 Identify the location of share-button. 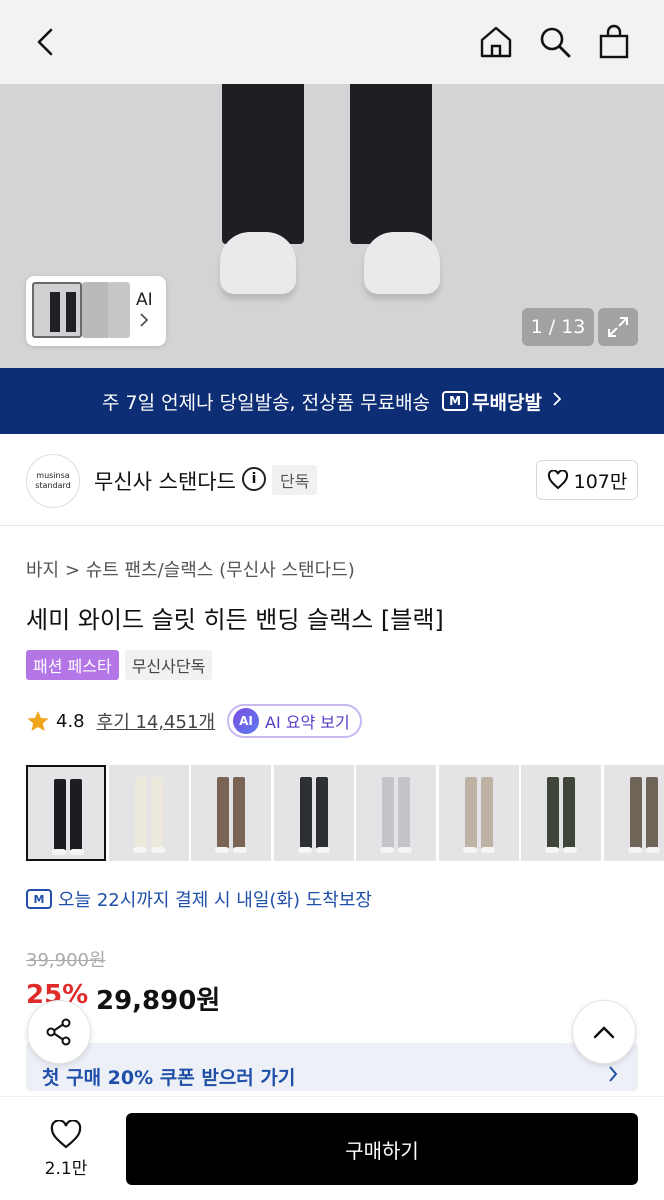
(59, 1032).